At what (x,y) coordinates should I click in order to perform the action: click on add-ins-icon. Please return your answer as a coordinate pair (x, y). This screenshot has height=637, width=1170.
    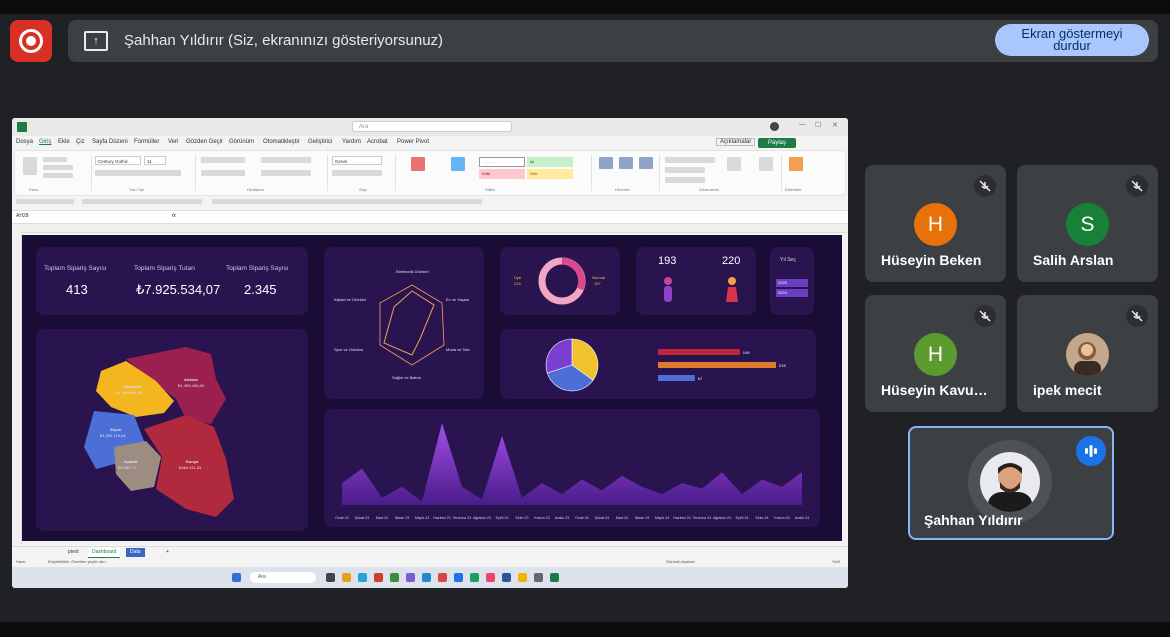
    Looking at the image, I should click on (796, 164).